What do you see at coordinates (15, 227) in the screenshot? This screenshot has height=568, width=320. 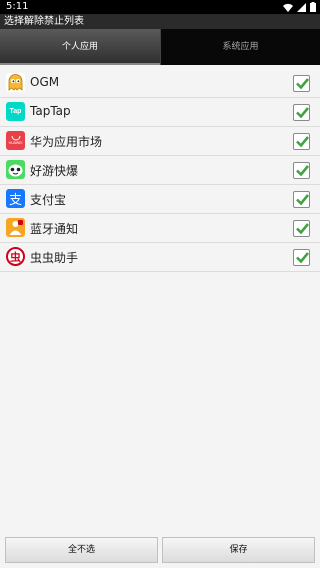 I see `bluetooth-notify-icon` at bounding box center [15, 227].